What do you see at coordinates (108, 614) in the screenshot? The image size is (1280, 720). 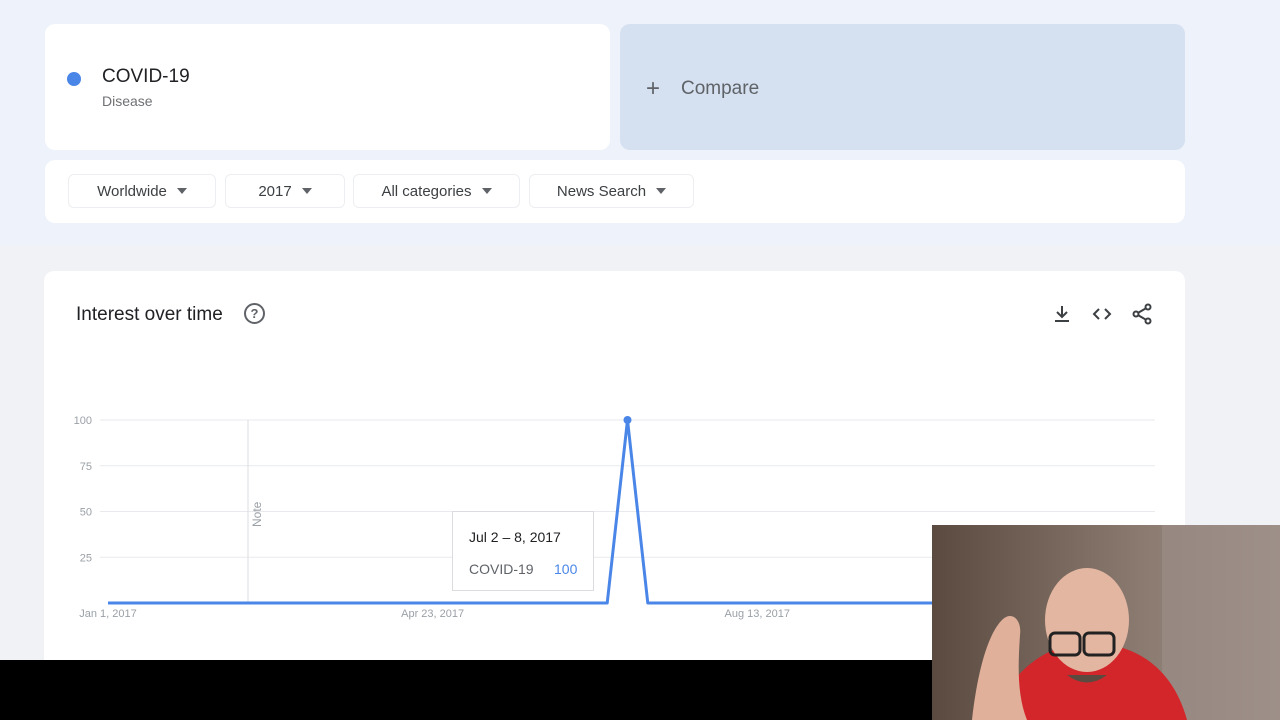 I see `x-tick-label: Jan 1, 2017` at bounding box center [108, 614].